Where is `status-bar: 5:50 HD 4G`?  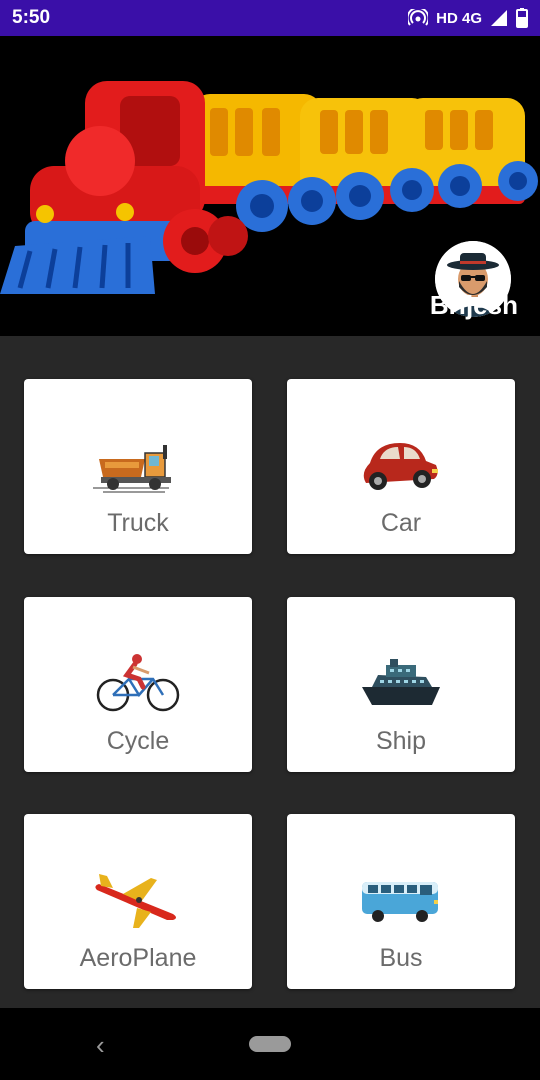 status-bar: 5:50 HD 4G is located at coordinates (270, 18).